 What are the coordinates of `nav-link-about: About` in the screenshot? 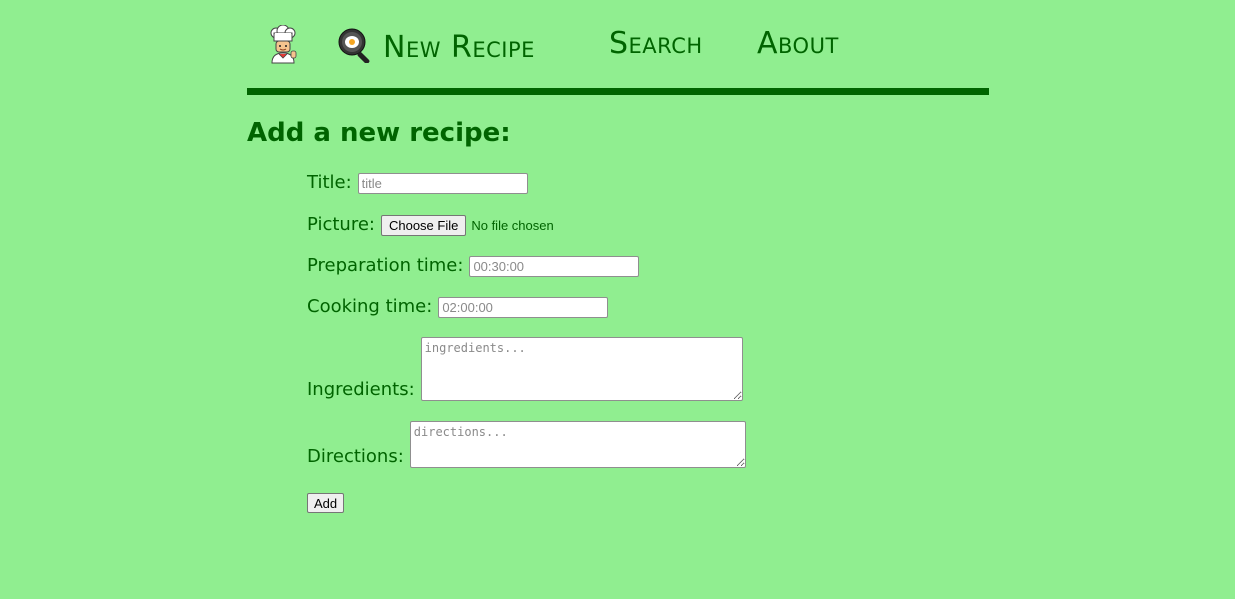 It's located at (798, 43).